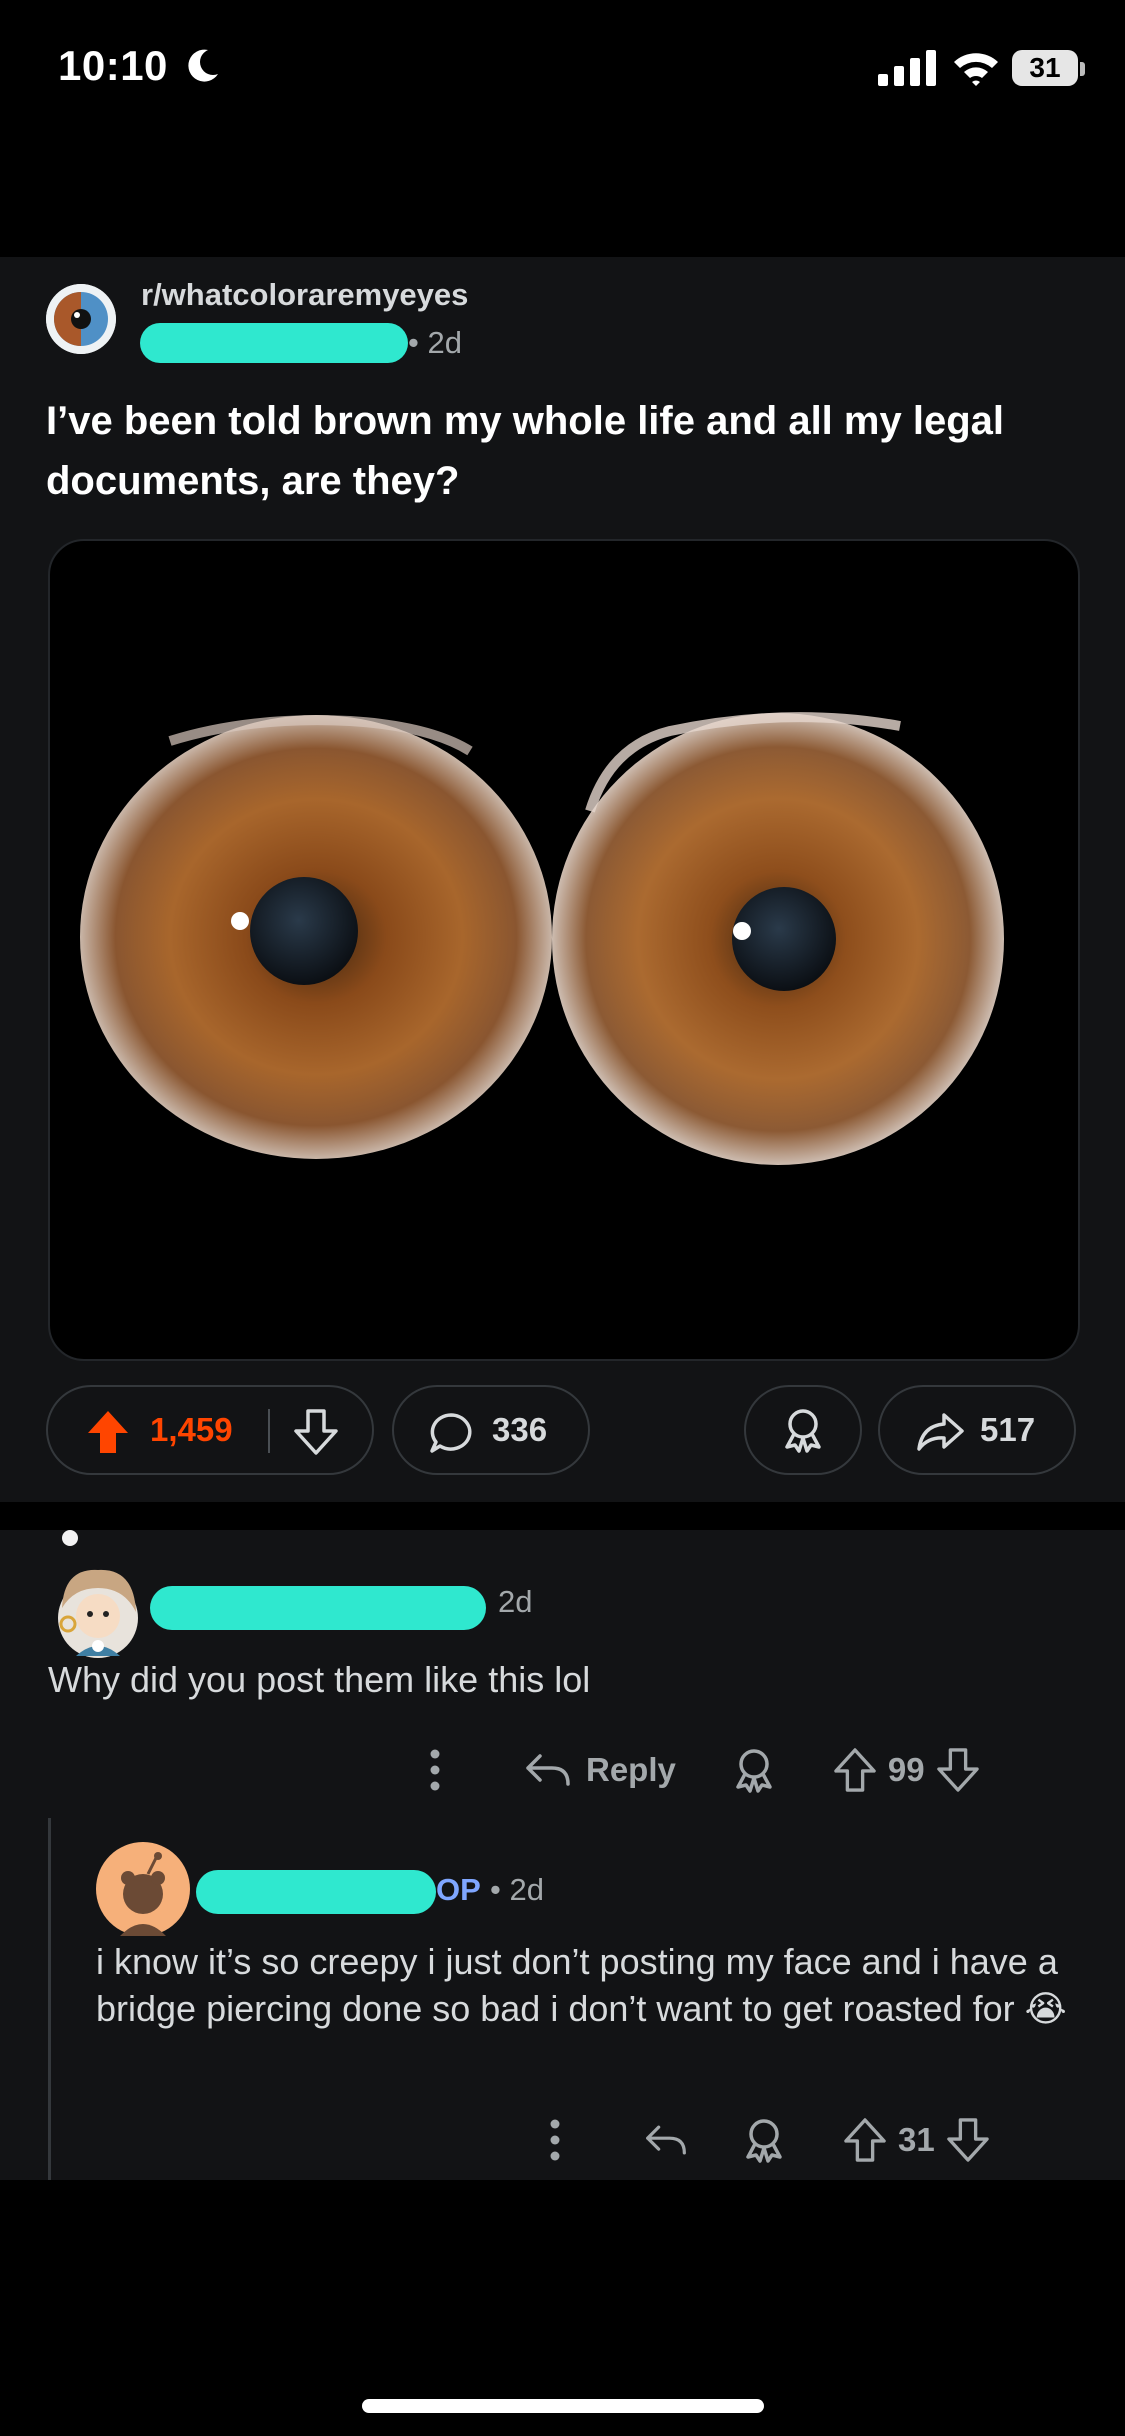  I want to click on reply-label: Reply, so click(631, 1769).